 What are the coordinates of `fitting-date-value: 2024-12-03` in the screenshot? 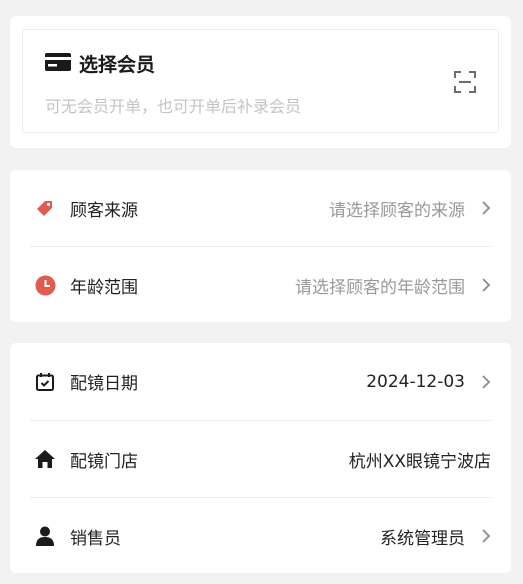 It's located at (415, 381).